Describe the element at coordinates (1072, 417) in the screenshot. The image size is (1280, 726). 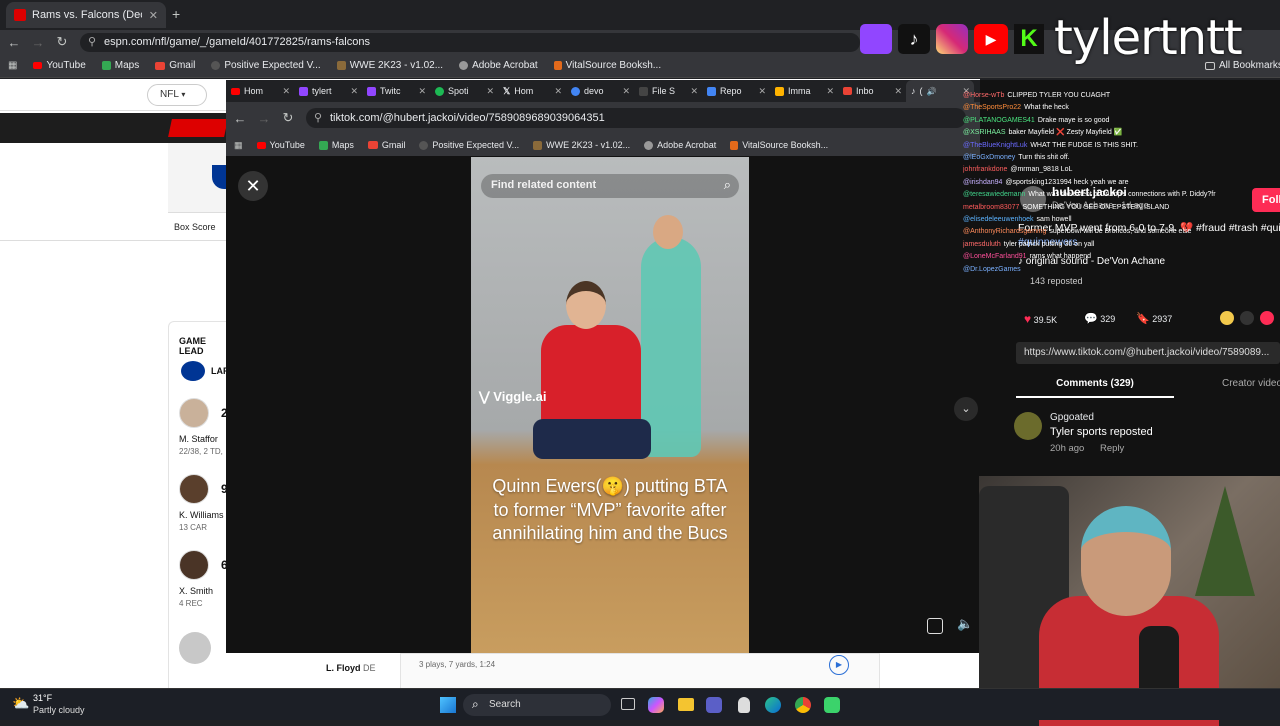
I see `comment-user: Gpgoated` at that location.